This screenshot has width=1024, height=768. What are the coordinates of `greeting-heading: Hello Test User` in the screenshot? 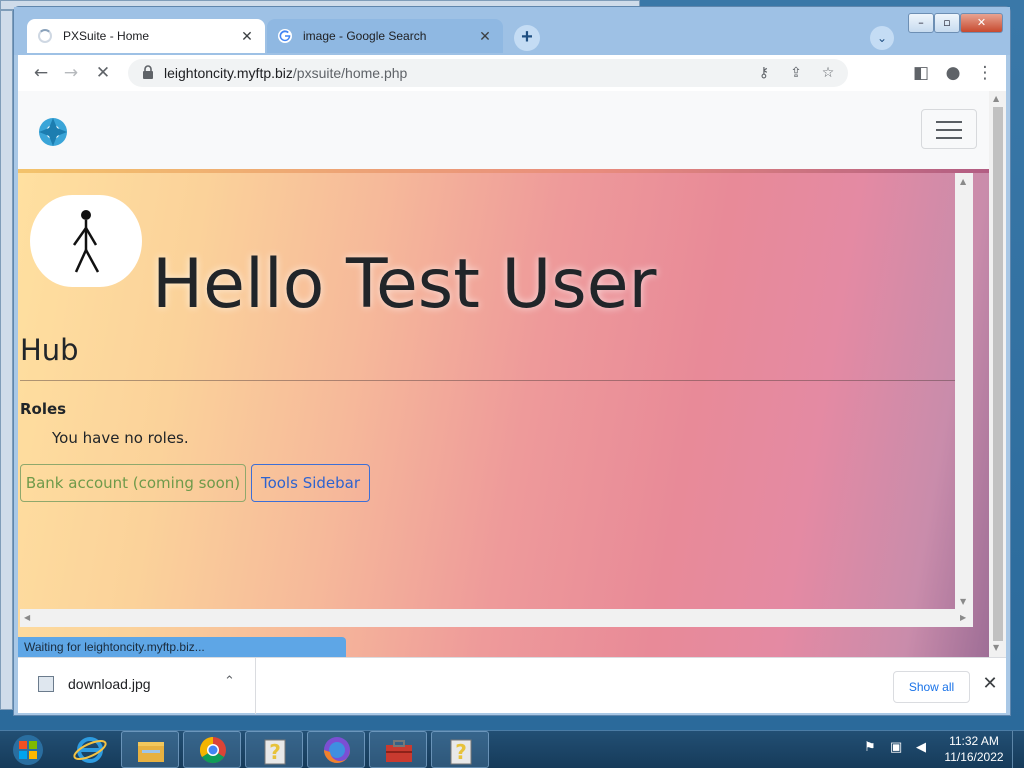 It's located at (404, 284).